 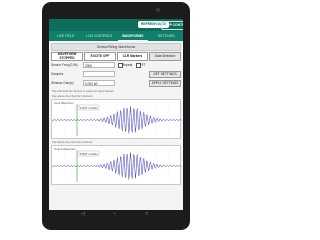 I want to click on input-waveform-plot: 0.847 mV/div, so click(x=117, y=120).